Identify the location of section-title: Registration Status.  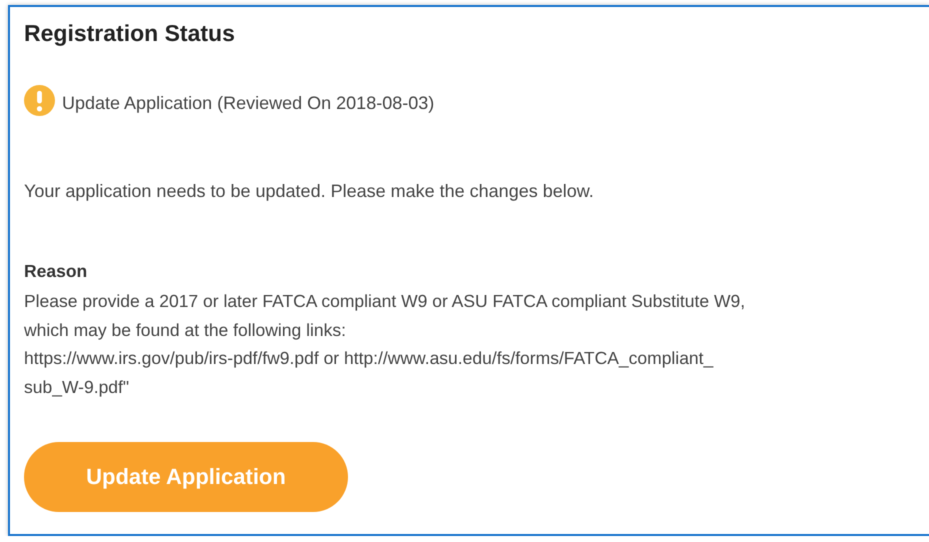
(130, 33).